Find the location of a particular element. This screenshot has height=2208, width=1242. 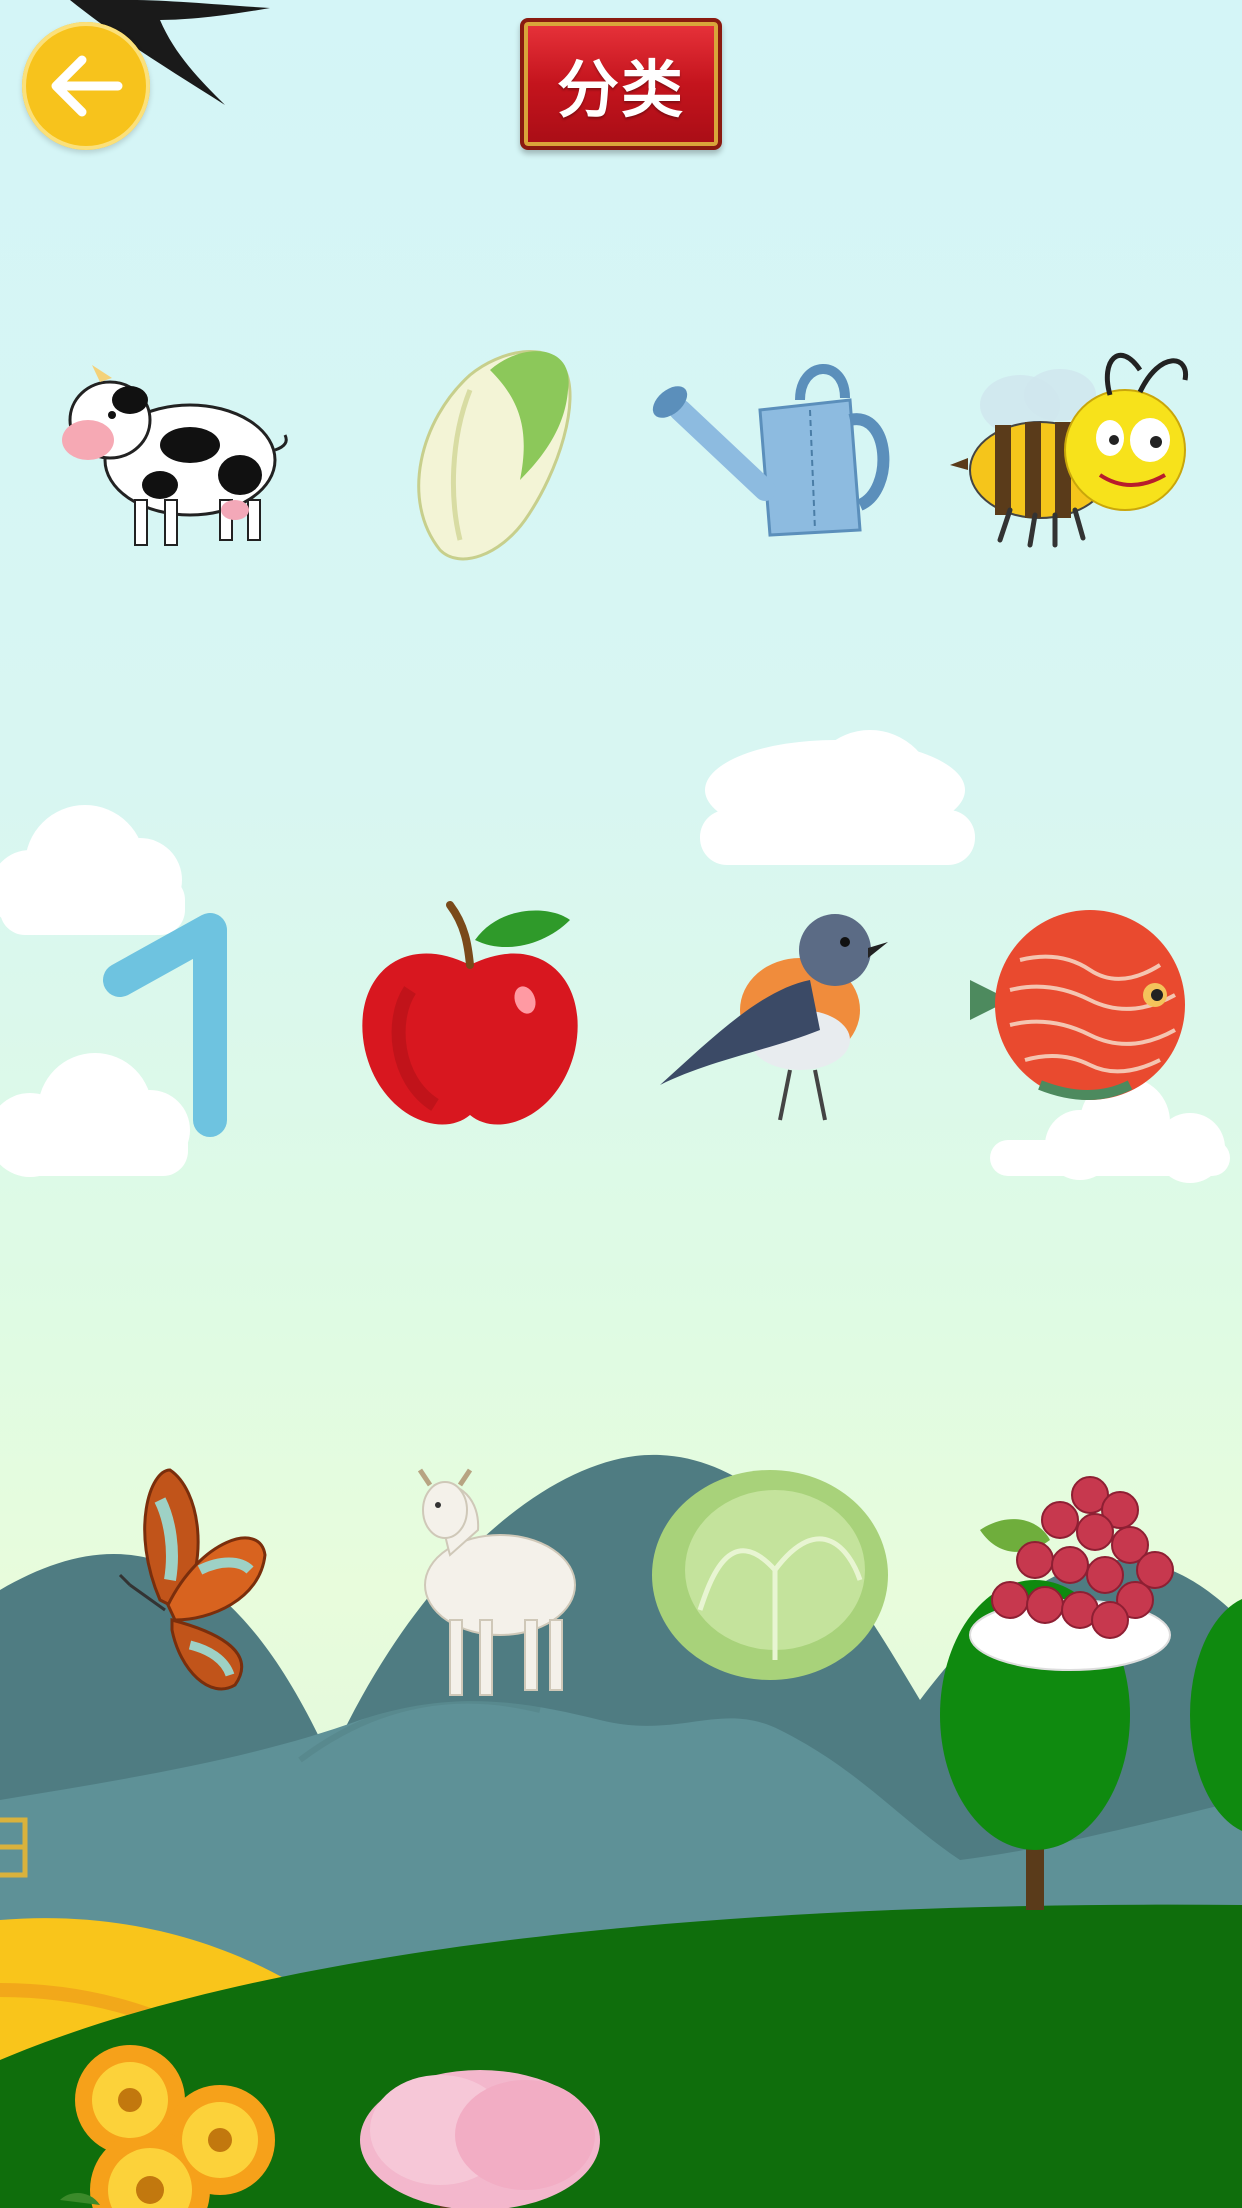

item-cow is located at coordinates (170, 450).